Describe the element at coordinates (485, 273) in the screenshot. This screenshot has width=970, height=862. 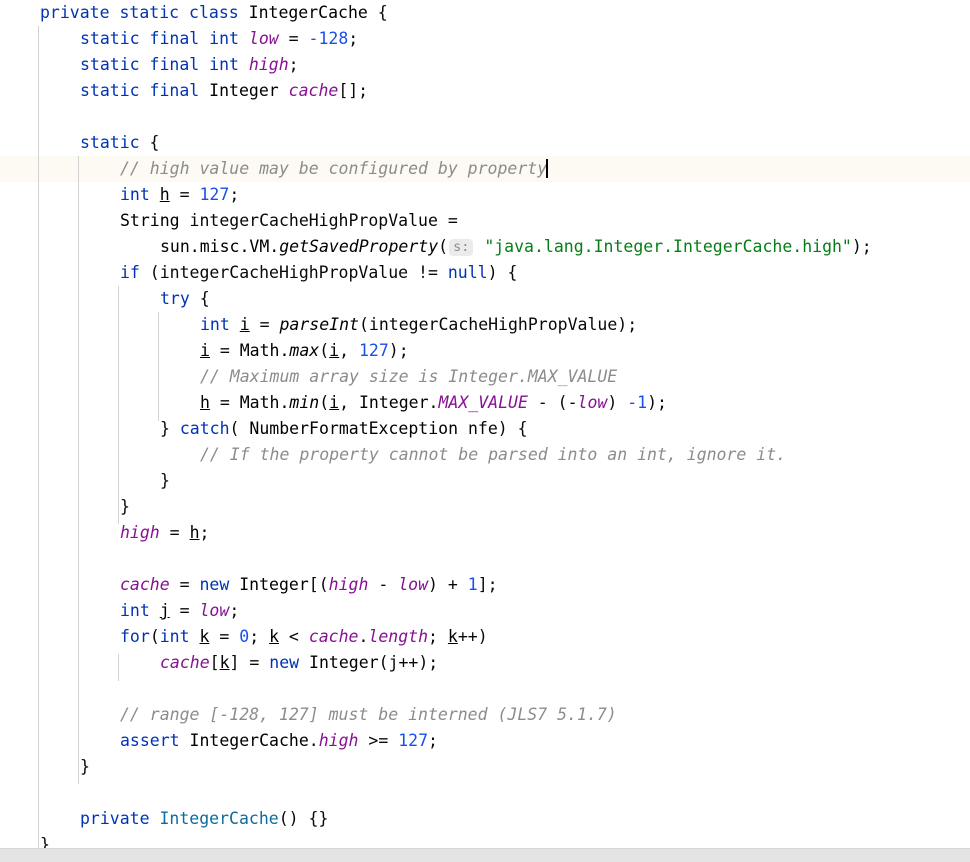
I see `code-line: if (integerCacheHighPropValue != null) {` at that location.